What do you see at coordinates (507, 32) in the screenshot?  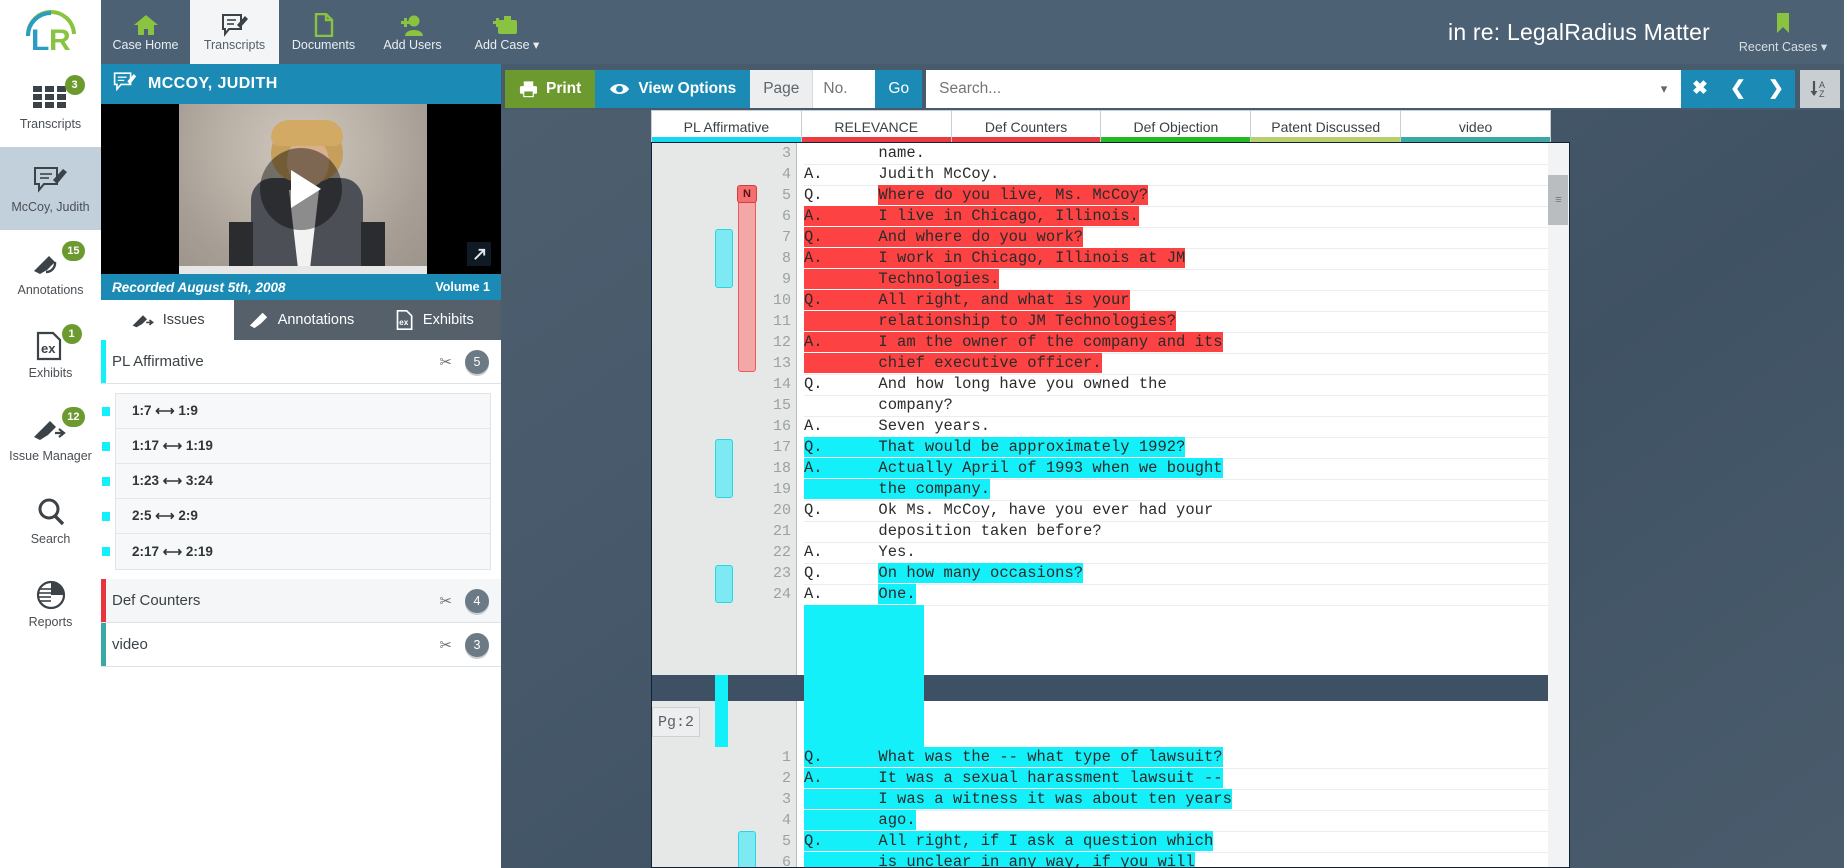 I see `nav-add-case: Add Case ▾` at bounding box center [507, 32].